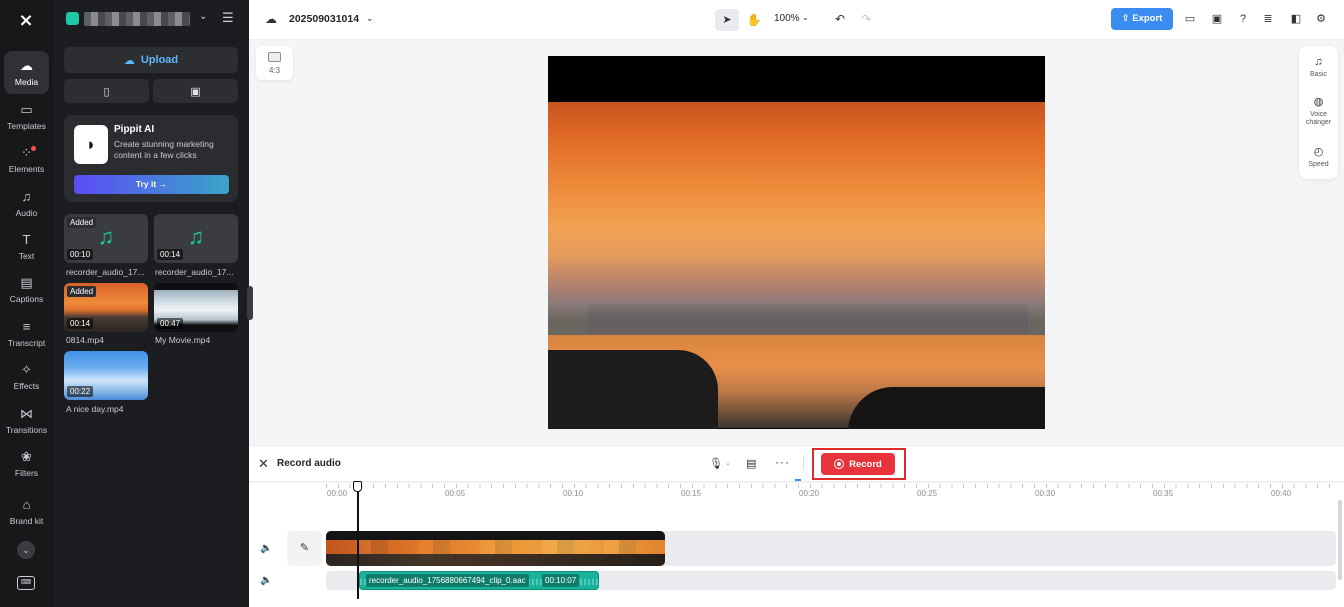 The height and width of the screenshot is (607, 1344). Describe the element at coordinates (80, 254) in the screenshot. I see `duration-badge: 00:10` at that location.